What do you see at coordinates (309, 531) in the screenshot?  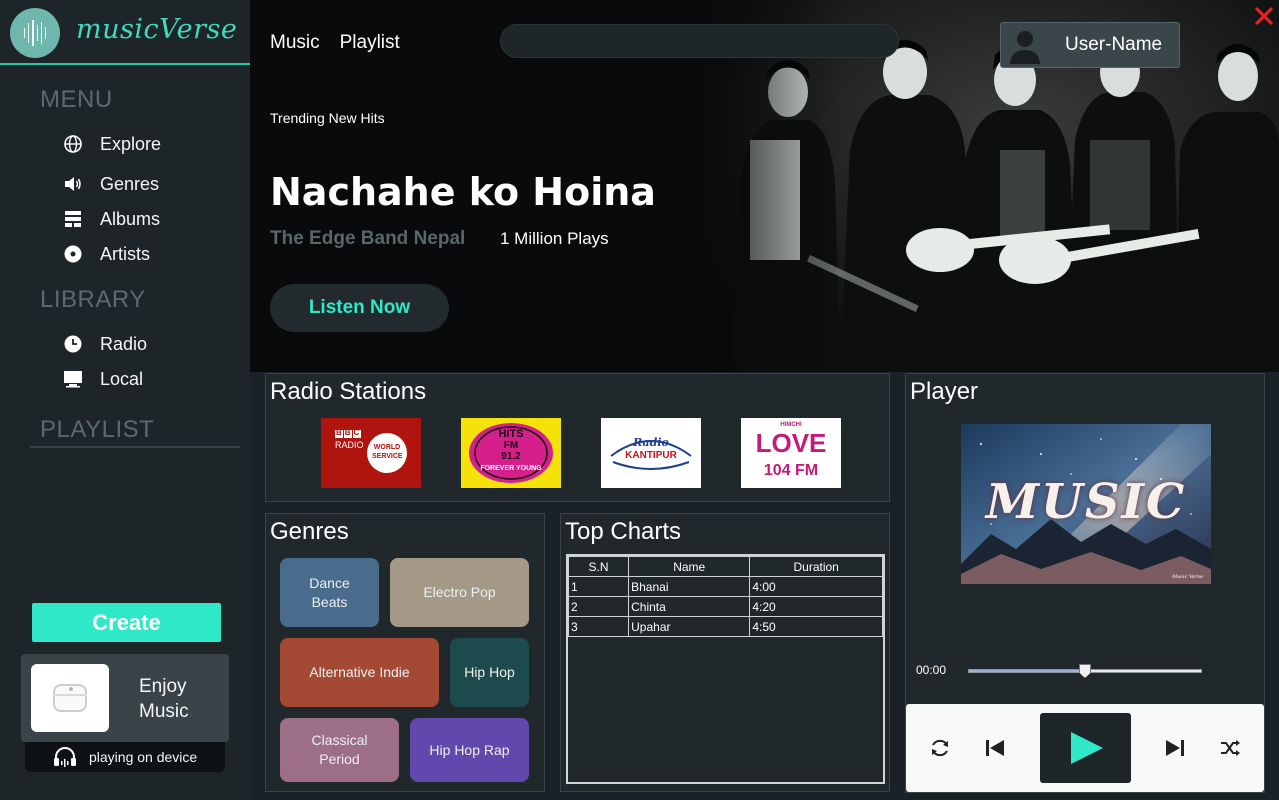 I see `genres-title: Genres` at bounding box center [309, 531].